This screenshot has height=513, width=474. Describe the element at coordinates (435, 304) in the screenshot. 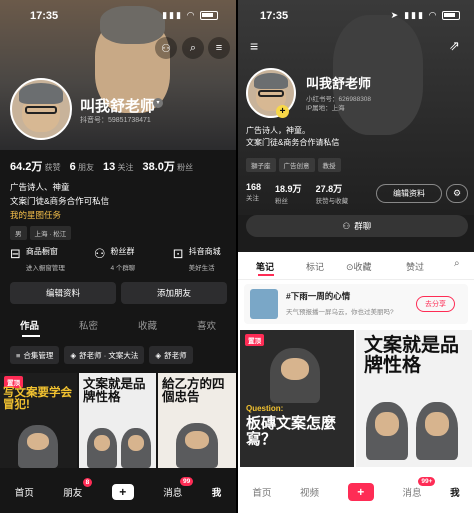

I see `share-button: 去分享` at that location.